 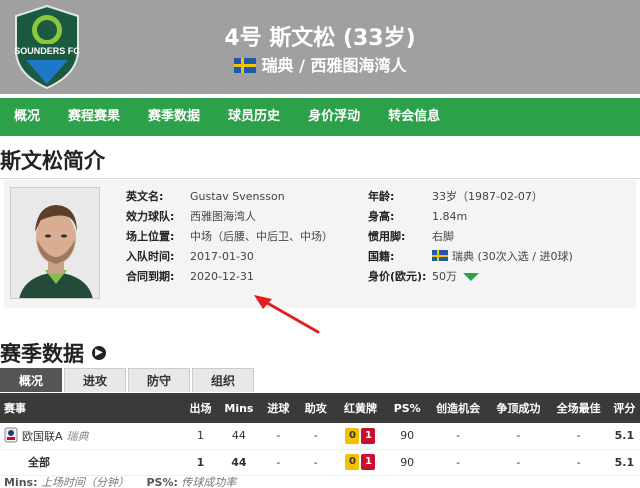 I want to click on player-photo, so click(x=55, y=243).